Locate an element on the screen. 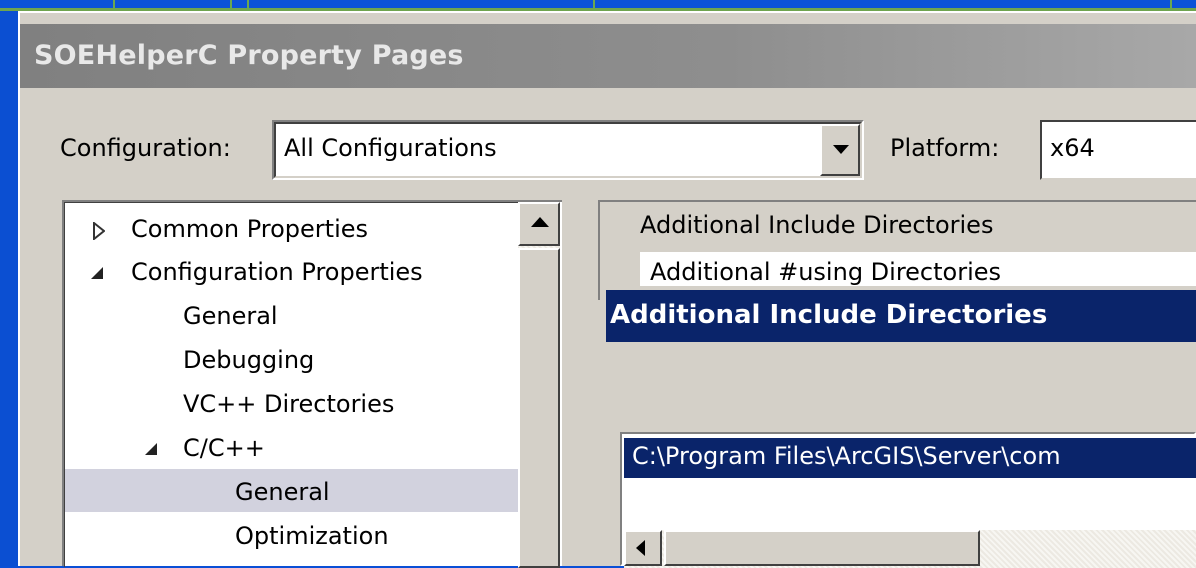 The height and width of the screenshot is (568, 1196). configuration-value: All Configurations is located at coordinates (390, 148).